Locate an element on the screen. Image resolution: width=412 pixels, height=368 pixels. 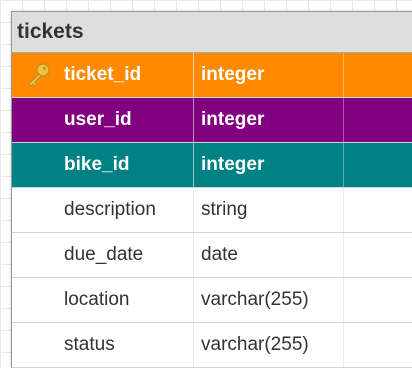
column-name: due_date is located at coordinates (104, 254).